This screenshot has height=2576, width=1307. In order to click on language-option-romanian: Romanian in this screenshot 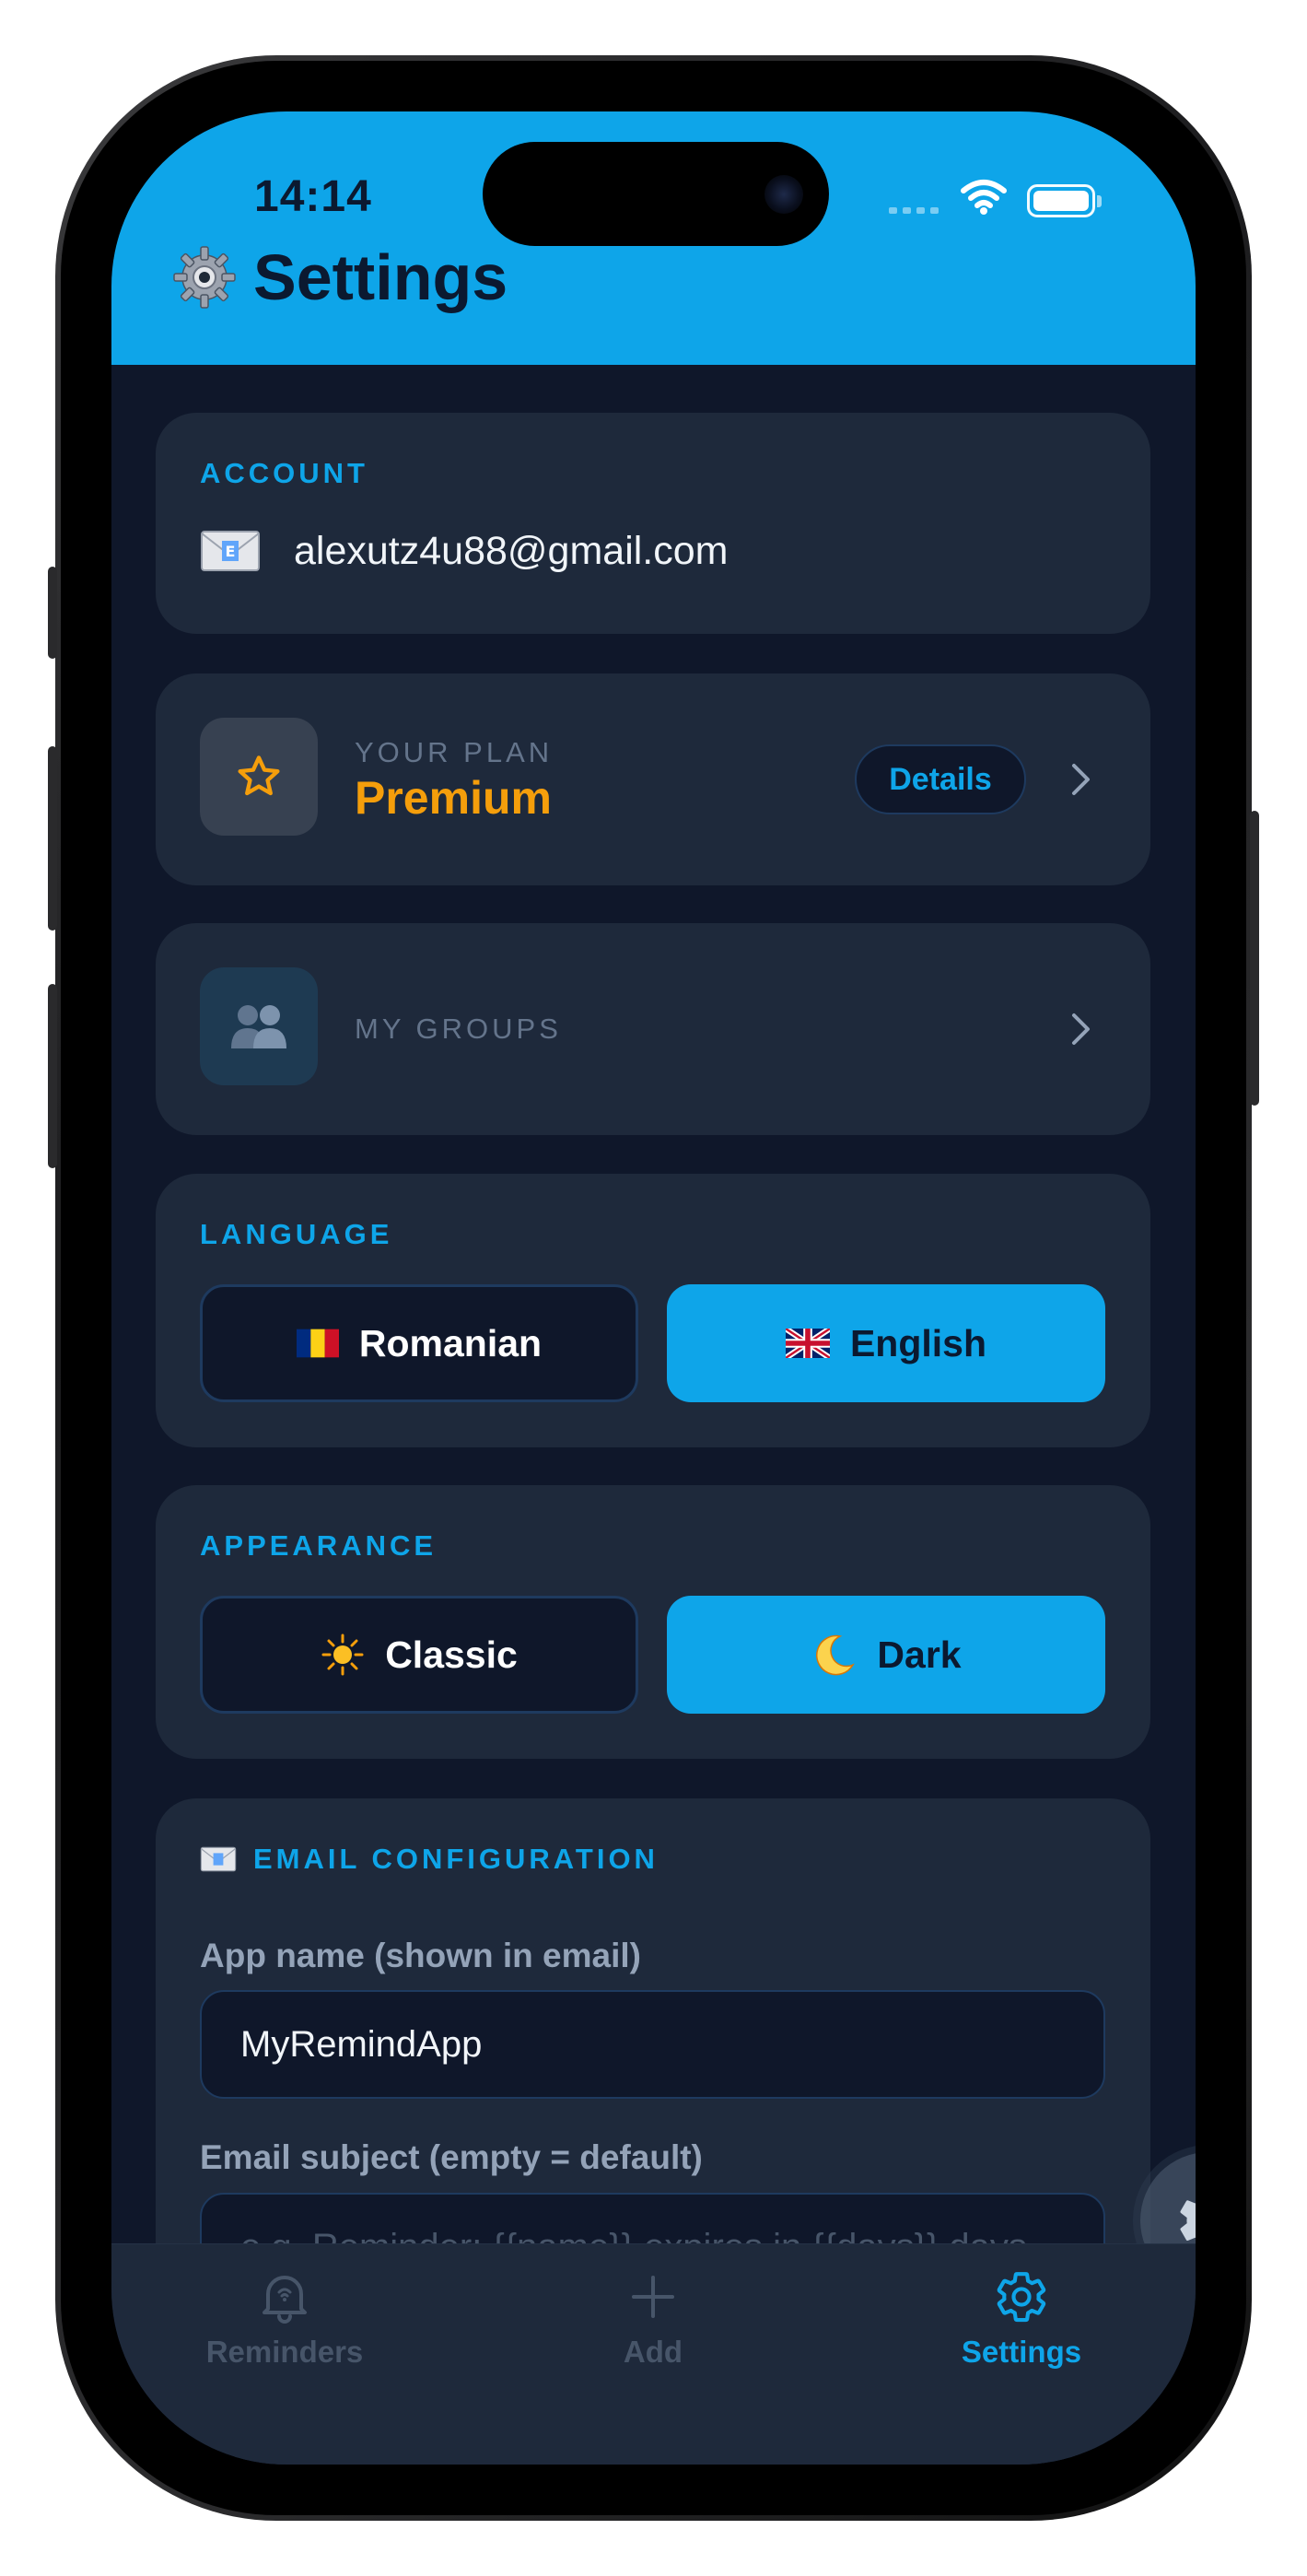, I will do `click(419, 1343)`.